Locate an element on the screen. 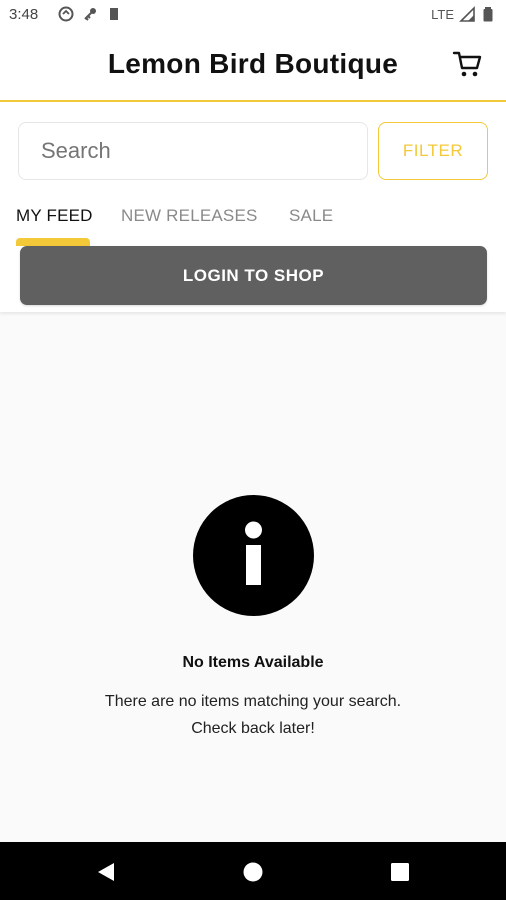 The image size is (506, 900). signal-icon is located at coordinates (467, 14).